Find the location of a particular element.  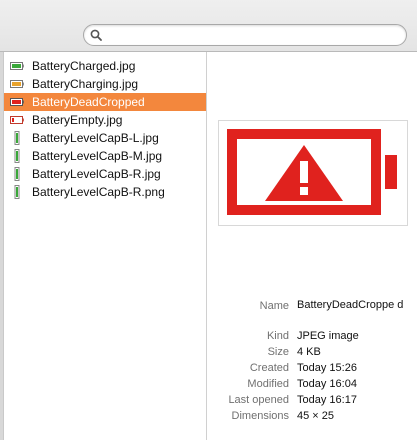

battery-empty-icon is located at coordinates (17, 120).